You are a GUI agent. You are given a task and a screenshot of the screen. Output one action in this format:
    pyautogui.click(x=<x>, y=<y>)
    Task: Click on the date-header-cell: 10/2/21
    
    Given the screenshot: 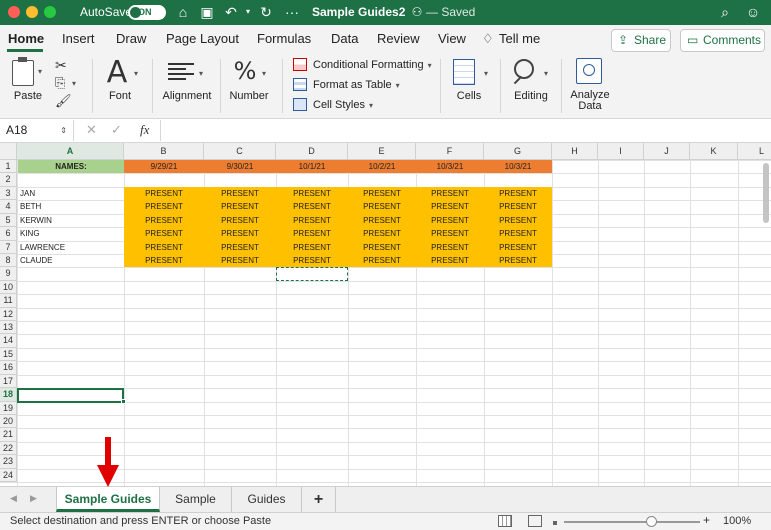 What is the action you would take?
    pyautogui.click(x=382, y=167)
    